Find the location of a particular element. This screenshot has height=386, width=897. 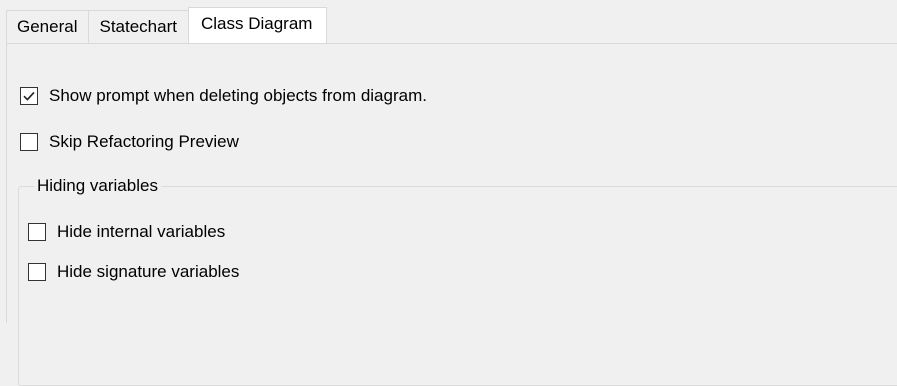

hide-signature-option: Hide signature variables is located at coordinates (133, 272).